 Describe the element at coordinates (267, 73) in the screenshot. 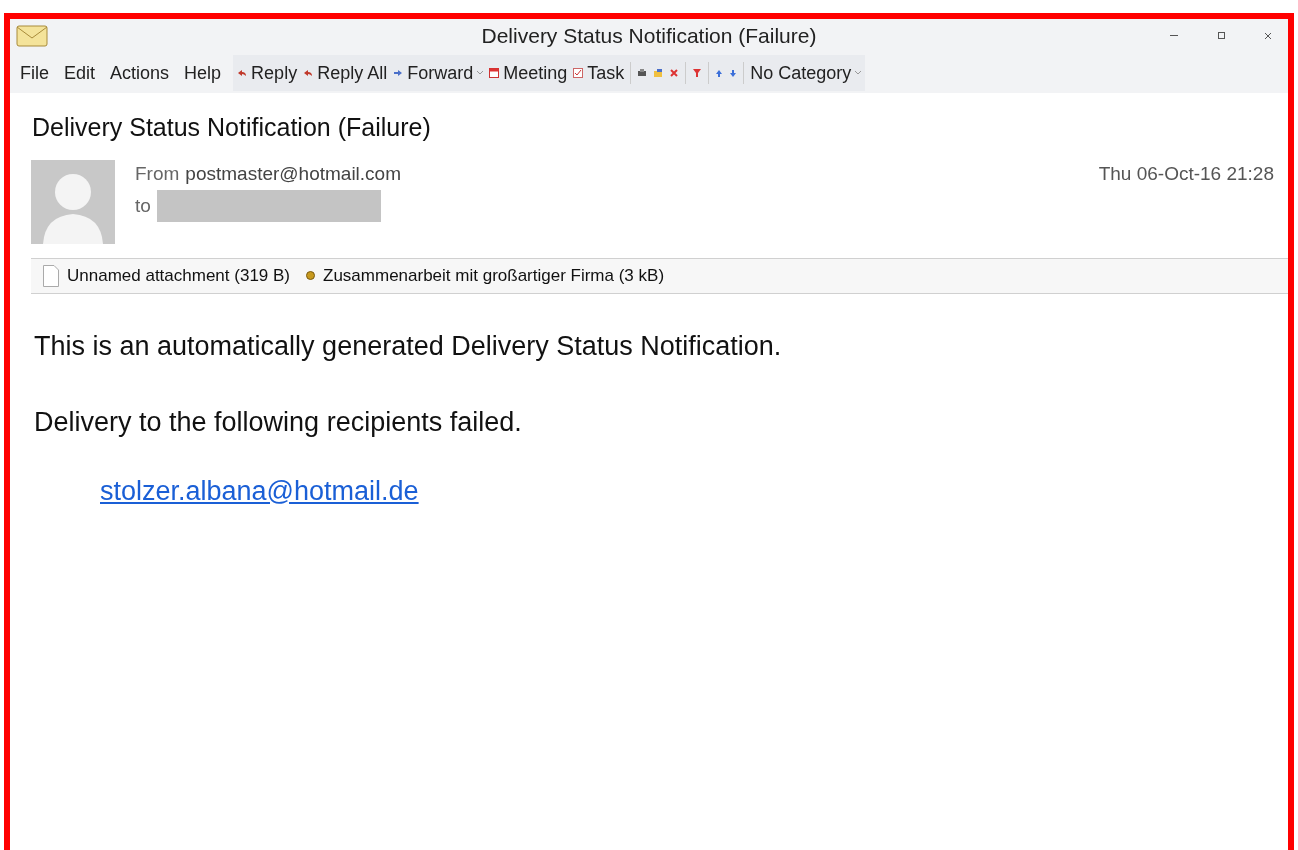

I see `toolbar-button: Reply` at that location.